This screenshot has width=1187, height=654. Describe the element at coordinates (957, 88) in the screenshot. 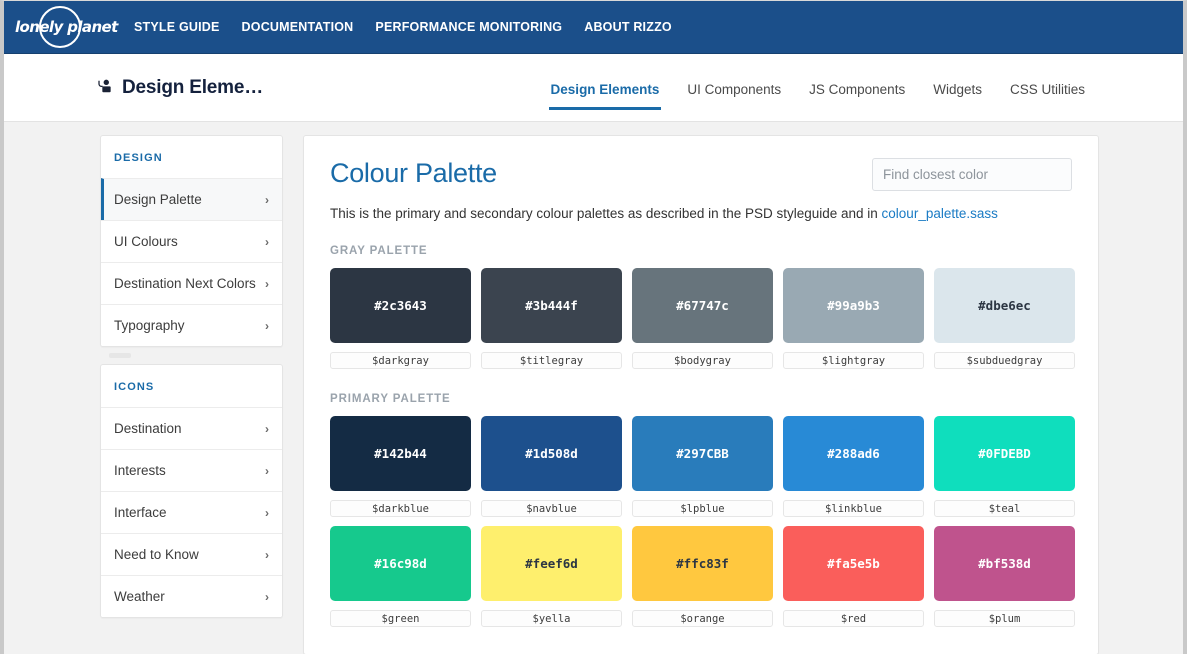

I see `tab-widgets: Widgets` at that location.